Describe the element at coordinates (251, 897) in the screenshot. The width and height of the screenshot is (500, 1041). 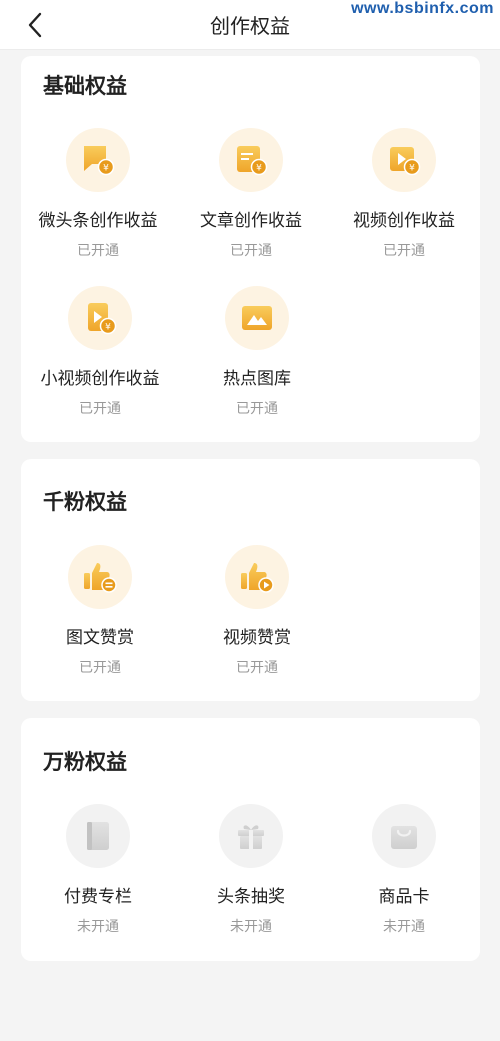
I see `benefit-label: 头条抽奖` at that location.